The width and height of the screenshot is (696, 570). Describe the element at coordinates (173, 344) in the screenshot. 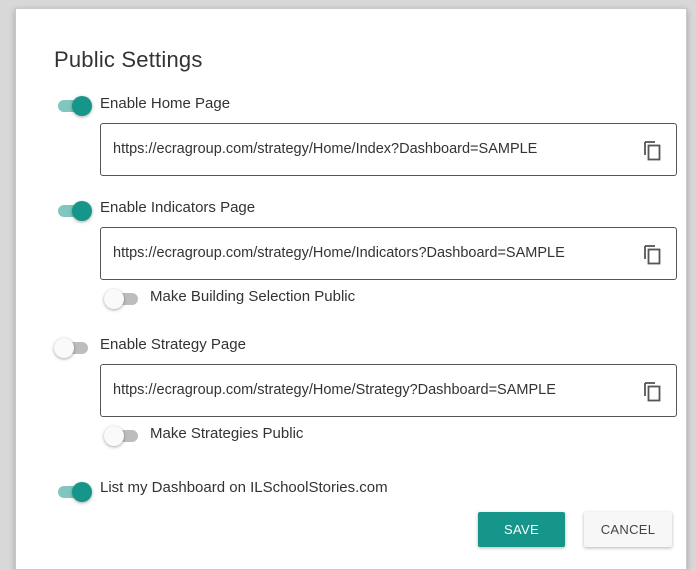

I see `enable-strategy-label: Enable Strategy Page` at that location.